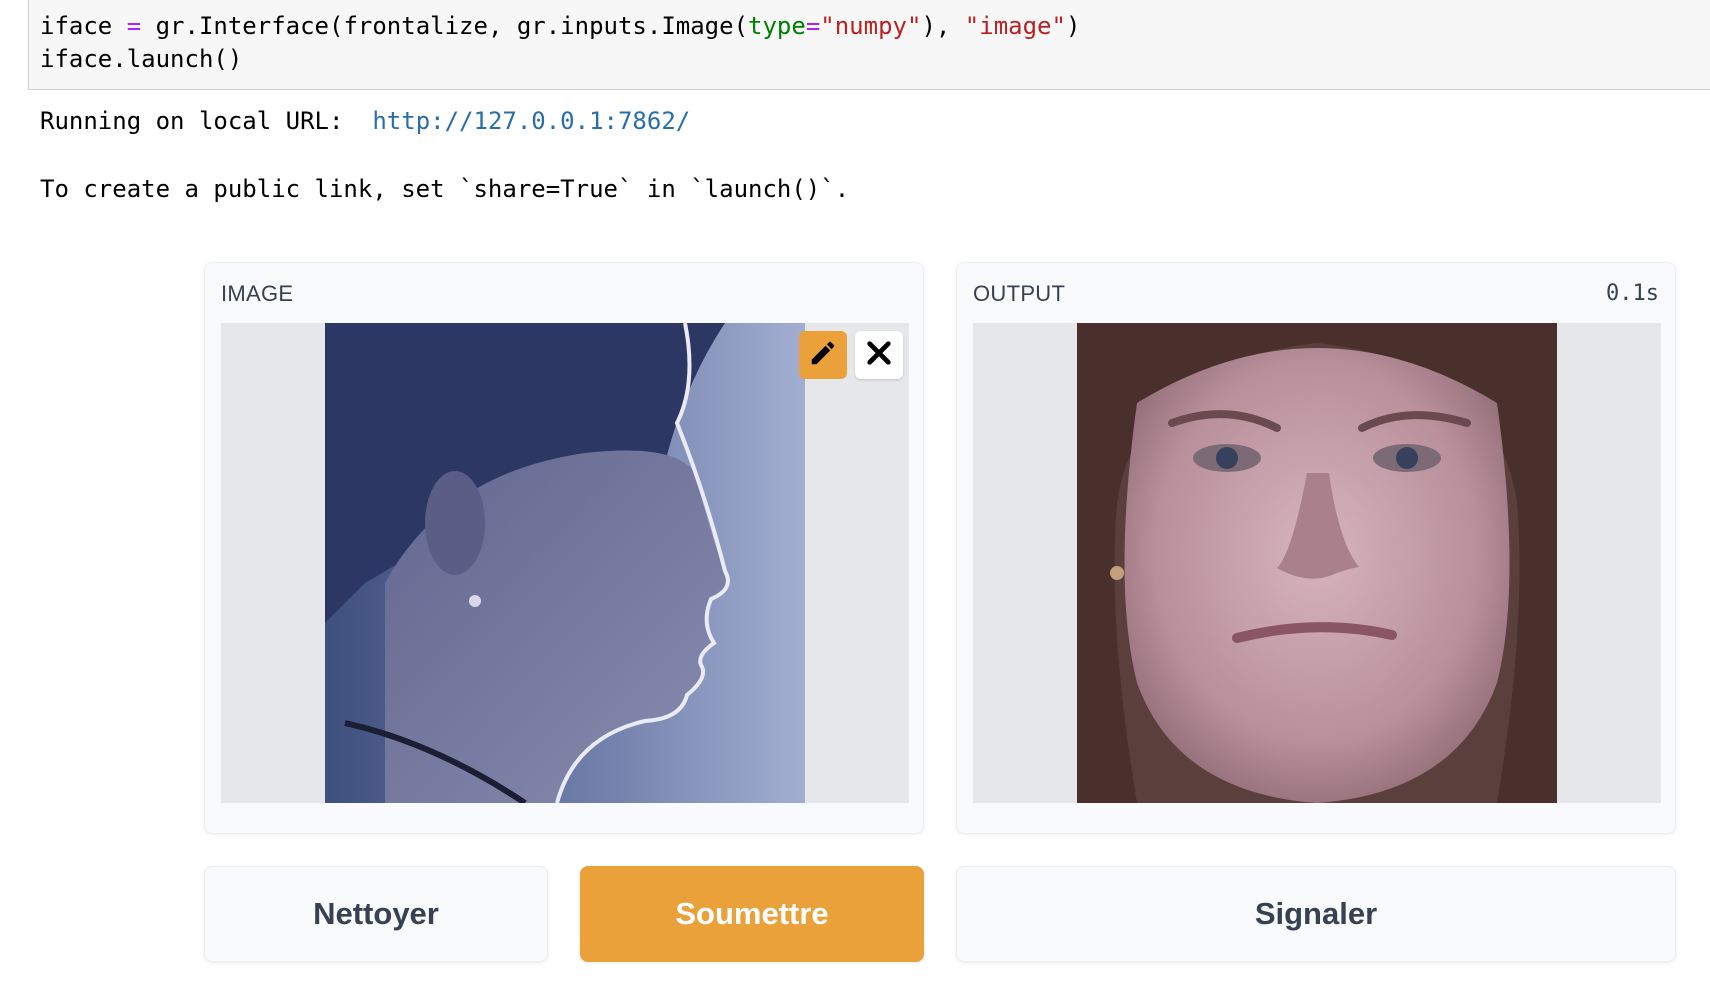 The height and width of the screenshot is (1008, 1710). I want to click on code-token: ),, so click(943, 26).